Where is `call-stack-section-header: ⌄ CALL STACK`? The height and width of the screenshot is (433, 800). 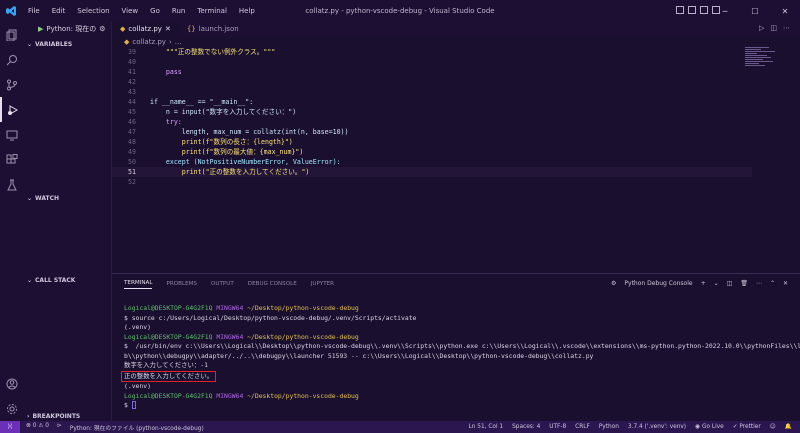
call-stack-section-header: ⌄ CALL STACK is located at coordinates (68, 280).